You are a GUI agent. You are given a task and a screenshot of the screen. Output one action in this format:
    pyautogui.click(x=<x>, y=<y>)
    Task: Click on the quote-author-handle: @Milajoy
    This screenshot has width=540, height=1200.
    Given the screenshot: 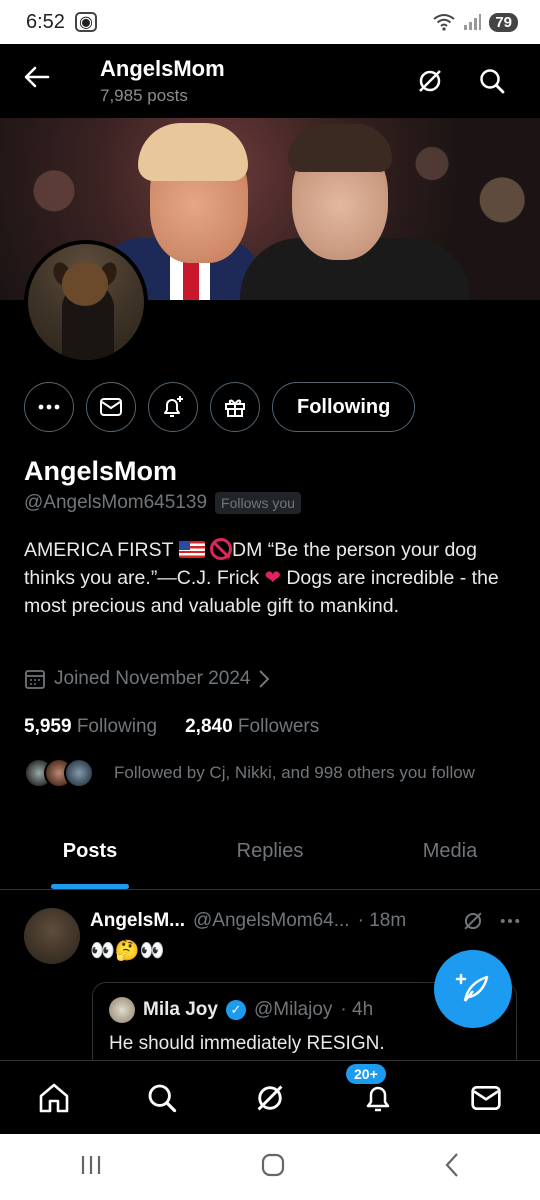 What is the action you would take?
    pyautogui.click(x=293, y=1009)
    